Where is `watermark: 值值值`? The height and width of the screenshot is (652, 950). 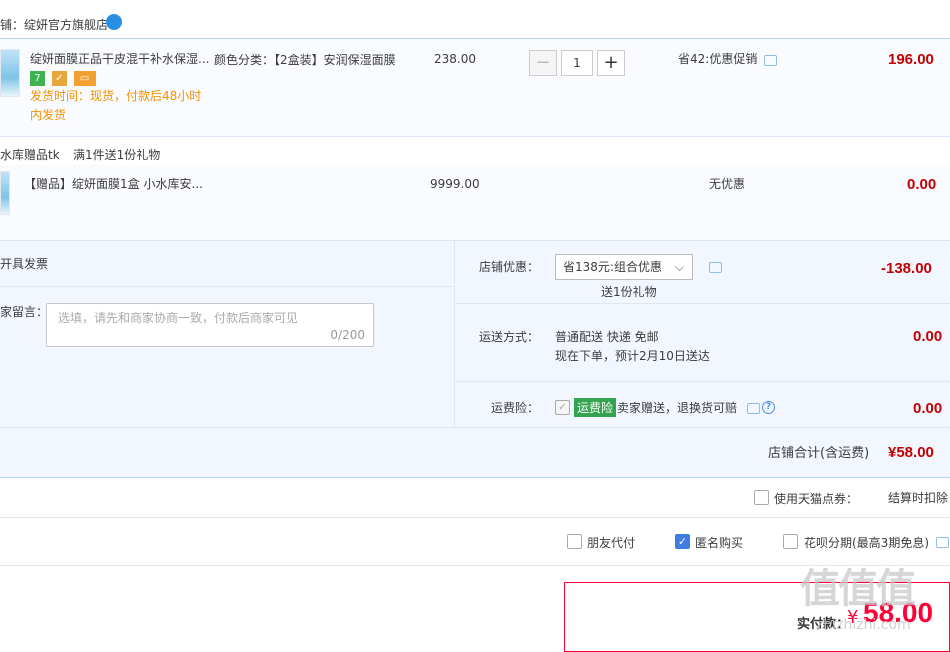
watermark: 值值值 is located at coordinates (858, 589).